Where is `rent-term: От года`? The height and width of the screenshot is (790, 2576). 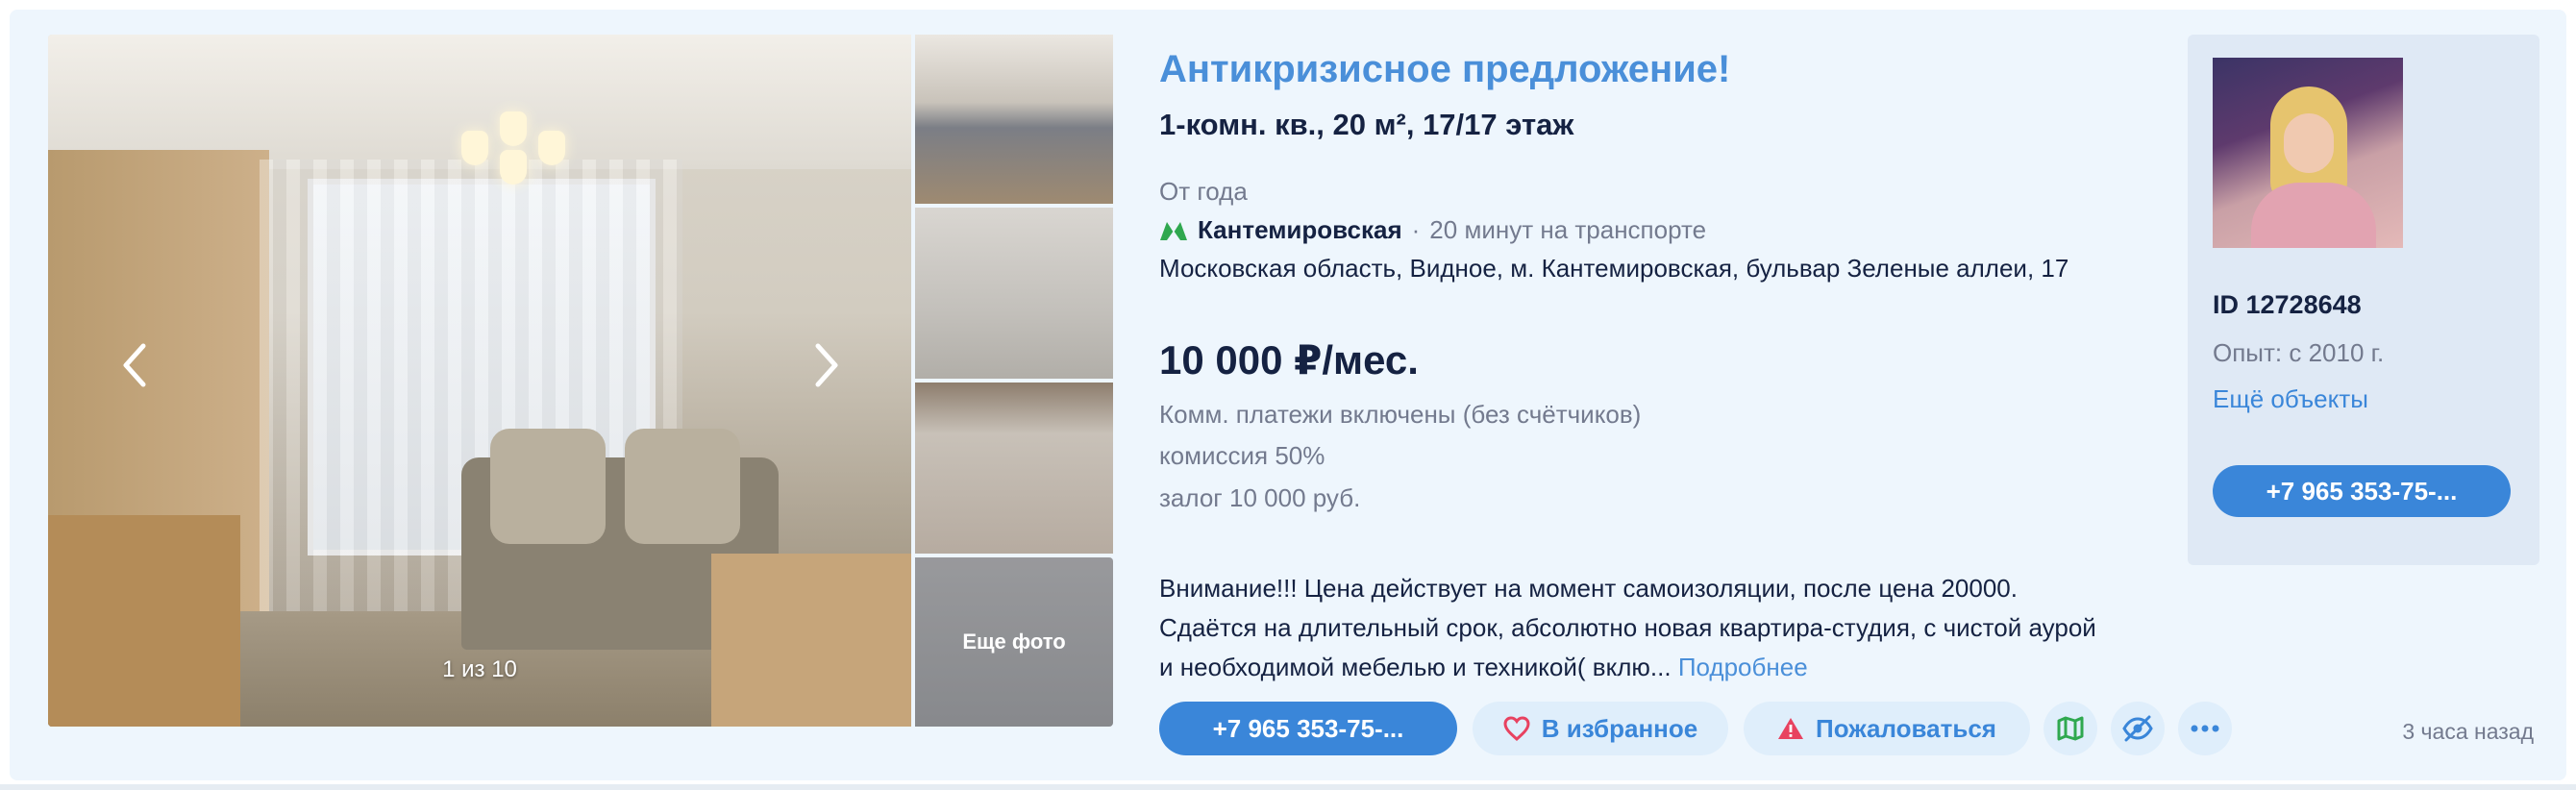
rent-term: От года is located at coordinates (1203, 191).